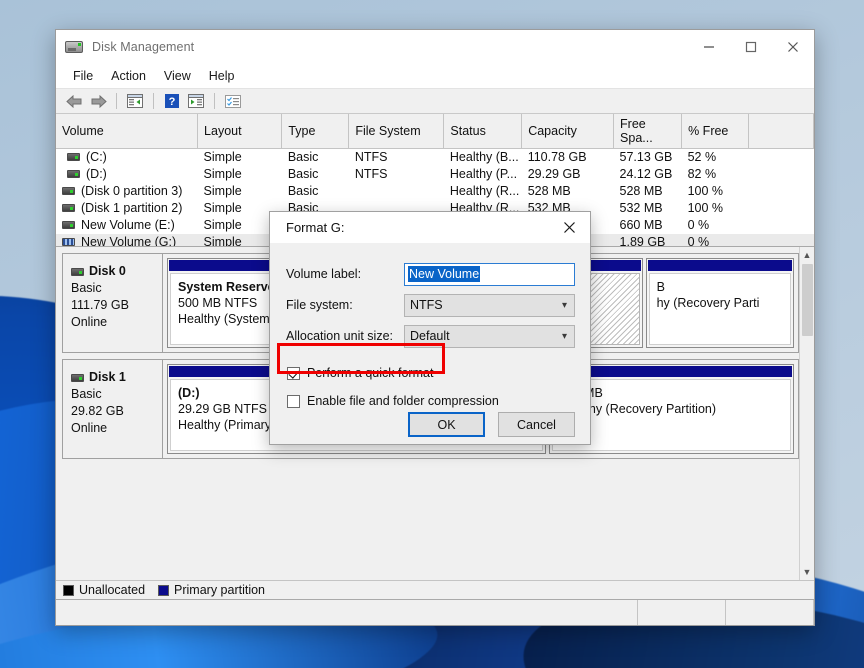  What do you see at coordinates (233, 101) in the screenshot?
I see `properties-icon` at bounding box center [233, 101].